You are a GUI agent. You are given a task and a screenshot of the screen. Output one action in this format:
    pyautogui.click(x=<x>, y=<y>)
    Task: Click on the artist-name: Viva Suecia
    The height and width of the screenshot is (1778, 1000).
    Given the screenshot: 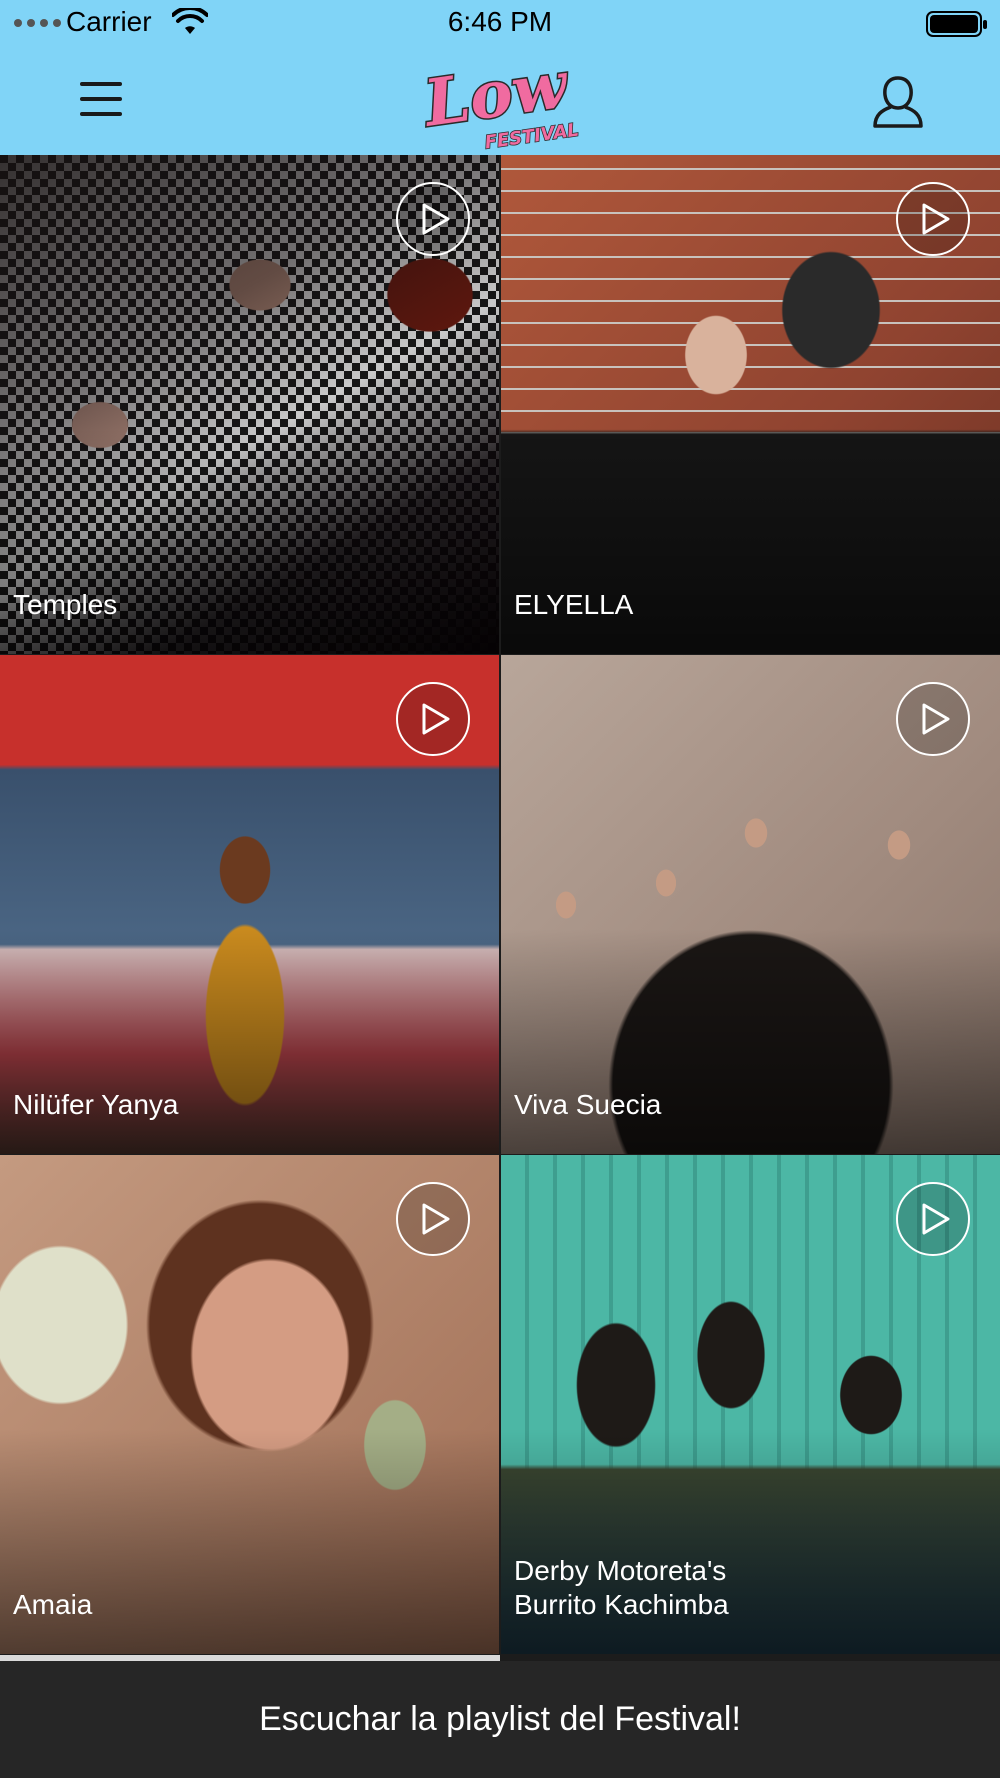 What is the action you would take?
    pyautogui.click(x=588, y=1104)
    